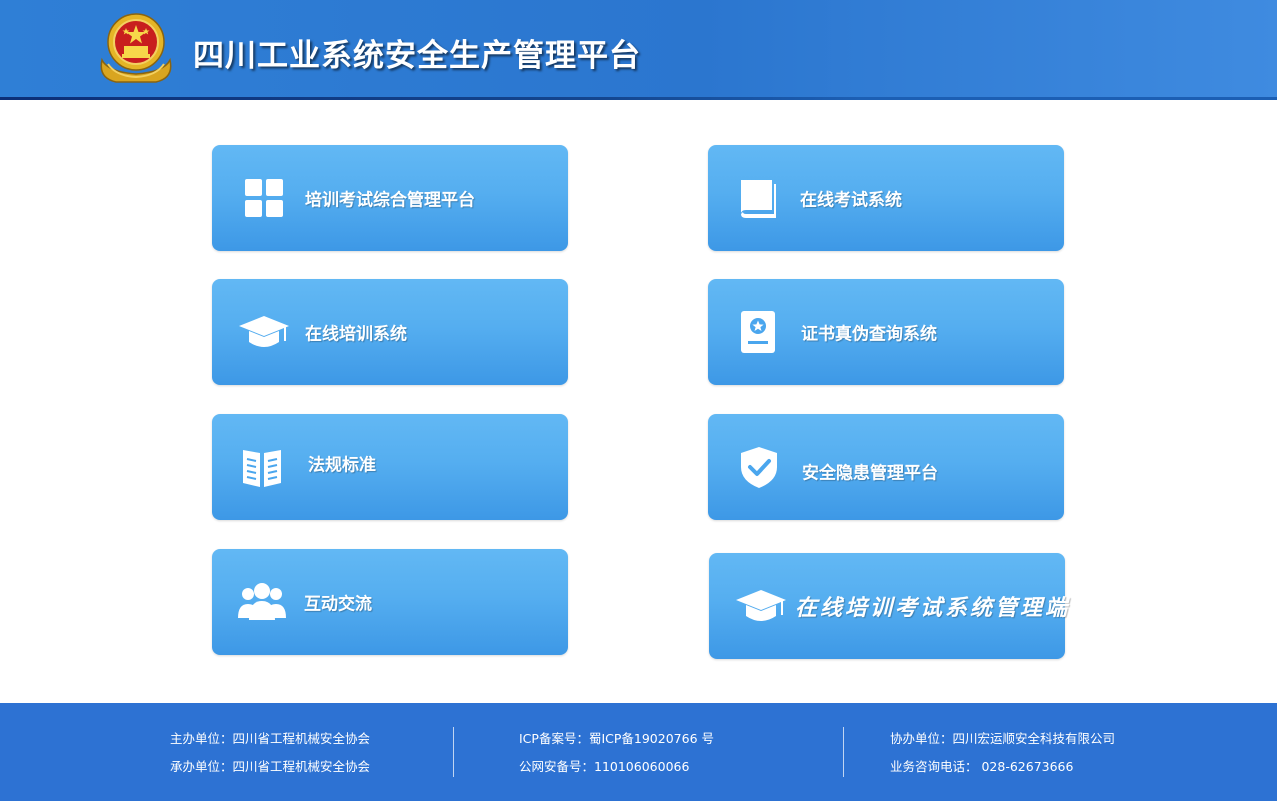 The width and height of the screenshot is (1277, 801). What do you see at coordinates (759, 467) in the screenshot?
I see `shield-check-icon` at bounding box center [759, 467].